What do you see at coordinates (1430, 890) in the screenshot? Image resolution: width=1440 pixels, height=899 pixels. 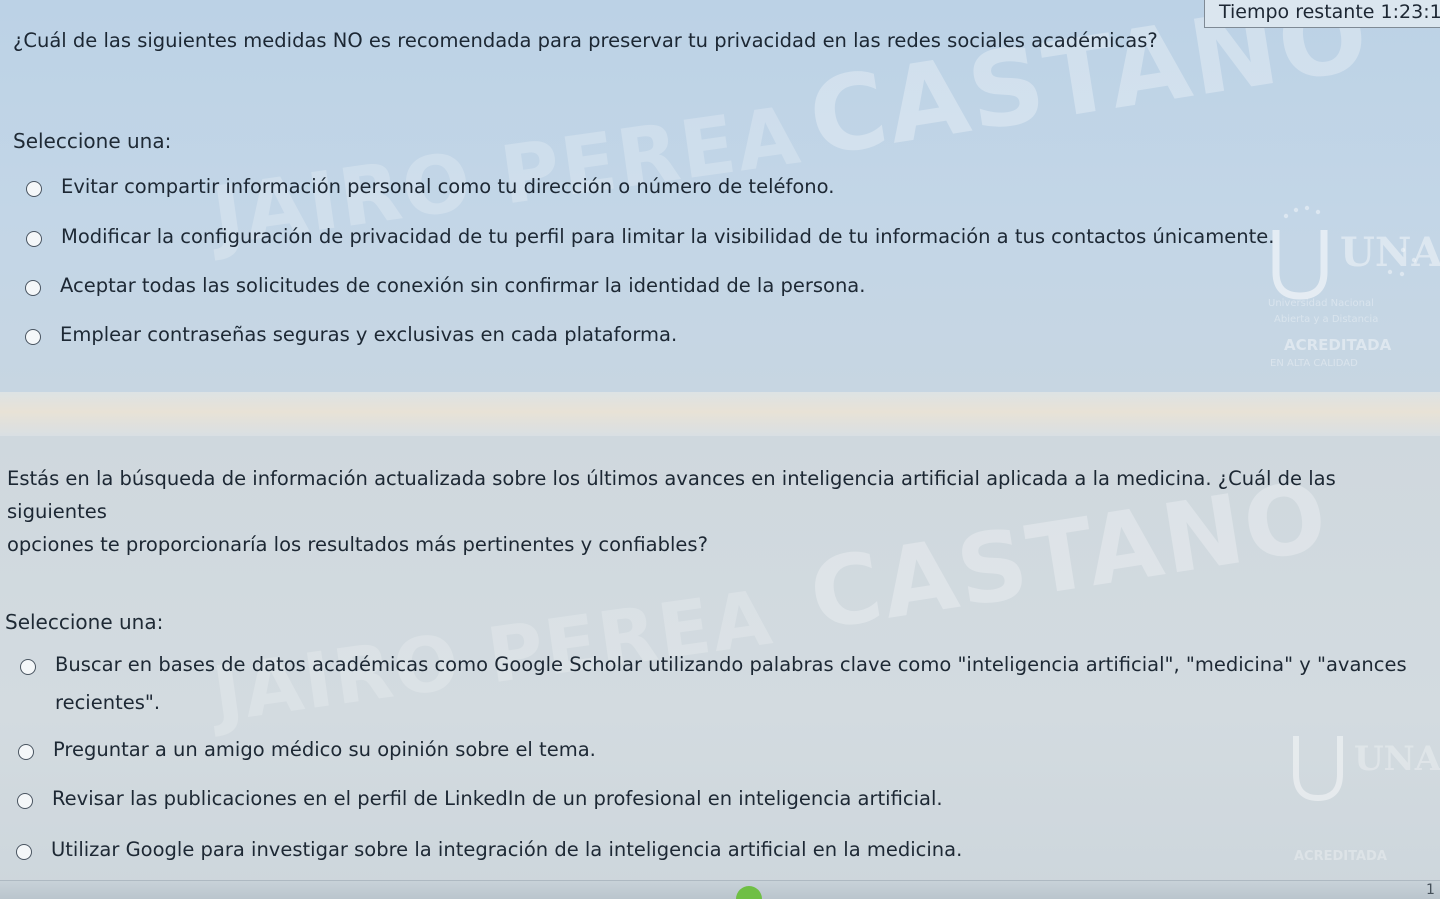 I see `page-number: 1` at bounding box center [1430, 890].